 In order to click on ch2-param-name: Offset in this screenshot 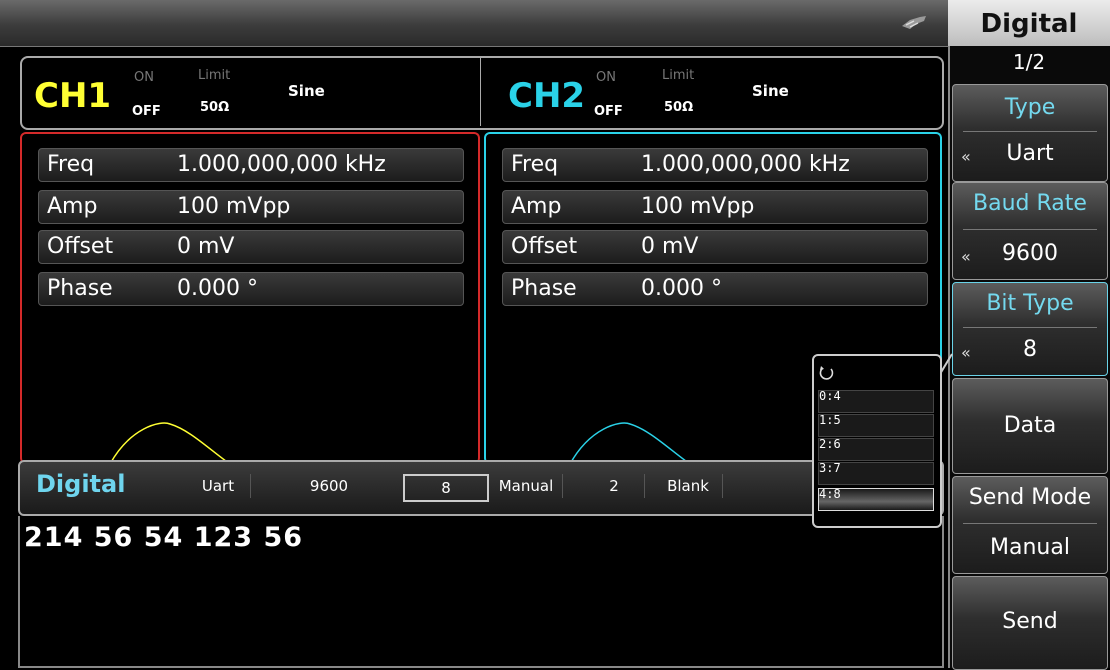, I will do `click(544, 246)`.